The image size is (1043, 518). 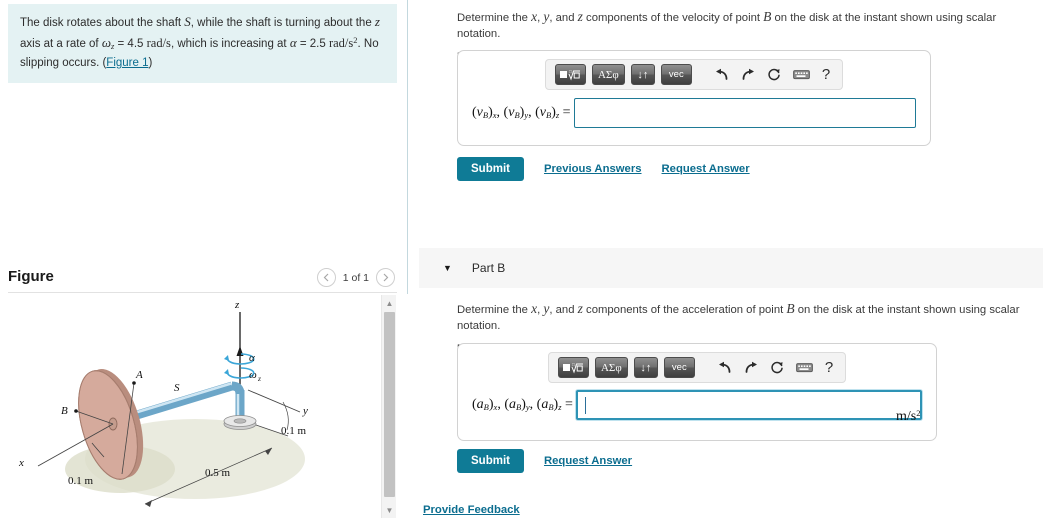 What do you see at coordinates (908, 416) in the screenshot?
I see `part-b-unit-label: m/s2` at bounding box center [908, 416].